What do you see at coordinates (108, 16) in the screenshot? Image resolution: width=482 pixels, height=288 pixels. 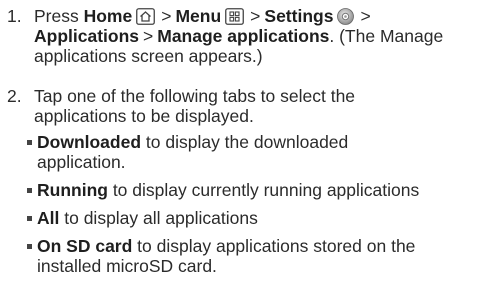 I see `home-label: Home` at bounding box center [108, 16].